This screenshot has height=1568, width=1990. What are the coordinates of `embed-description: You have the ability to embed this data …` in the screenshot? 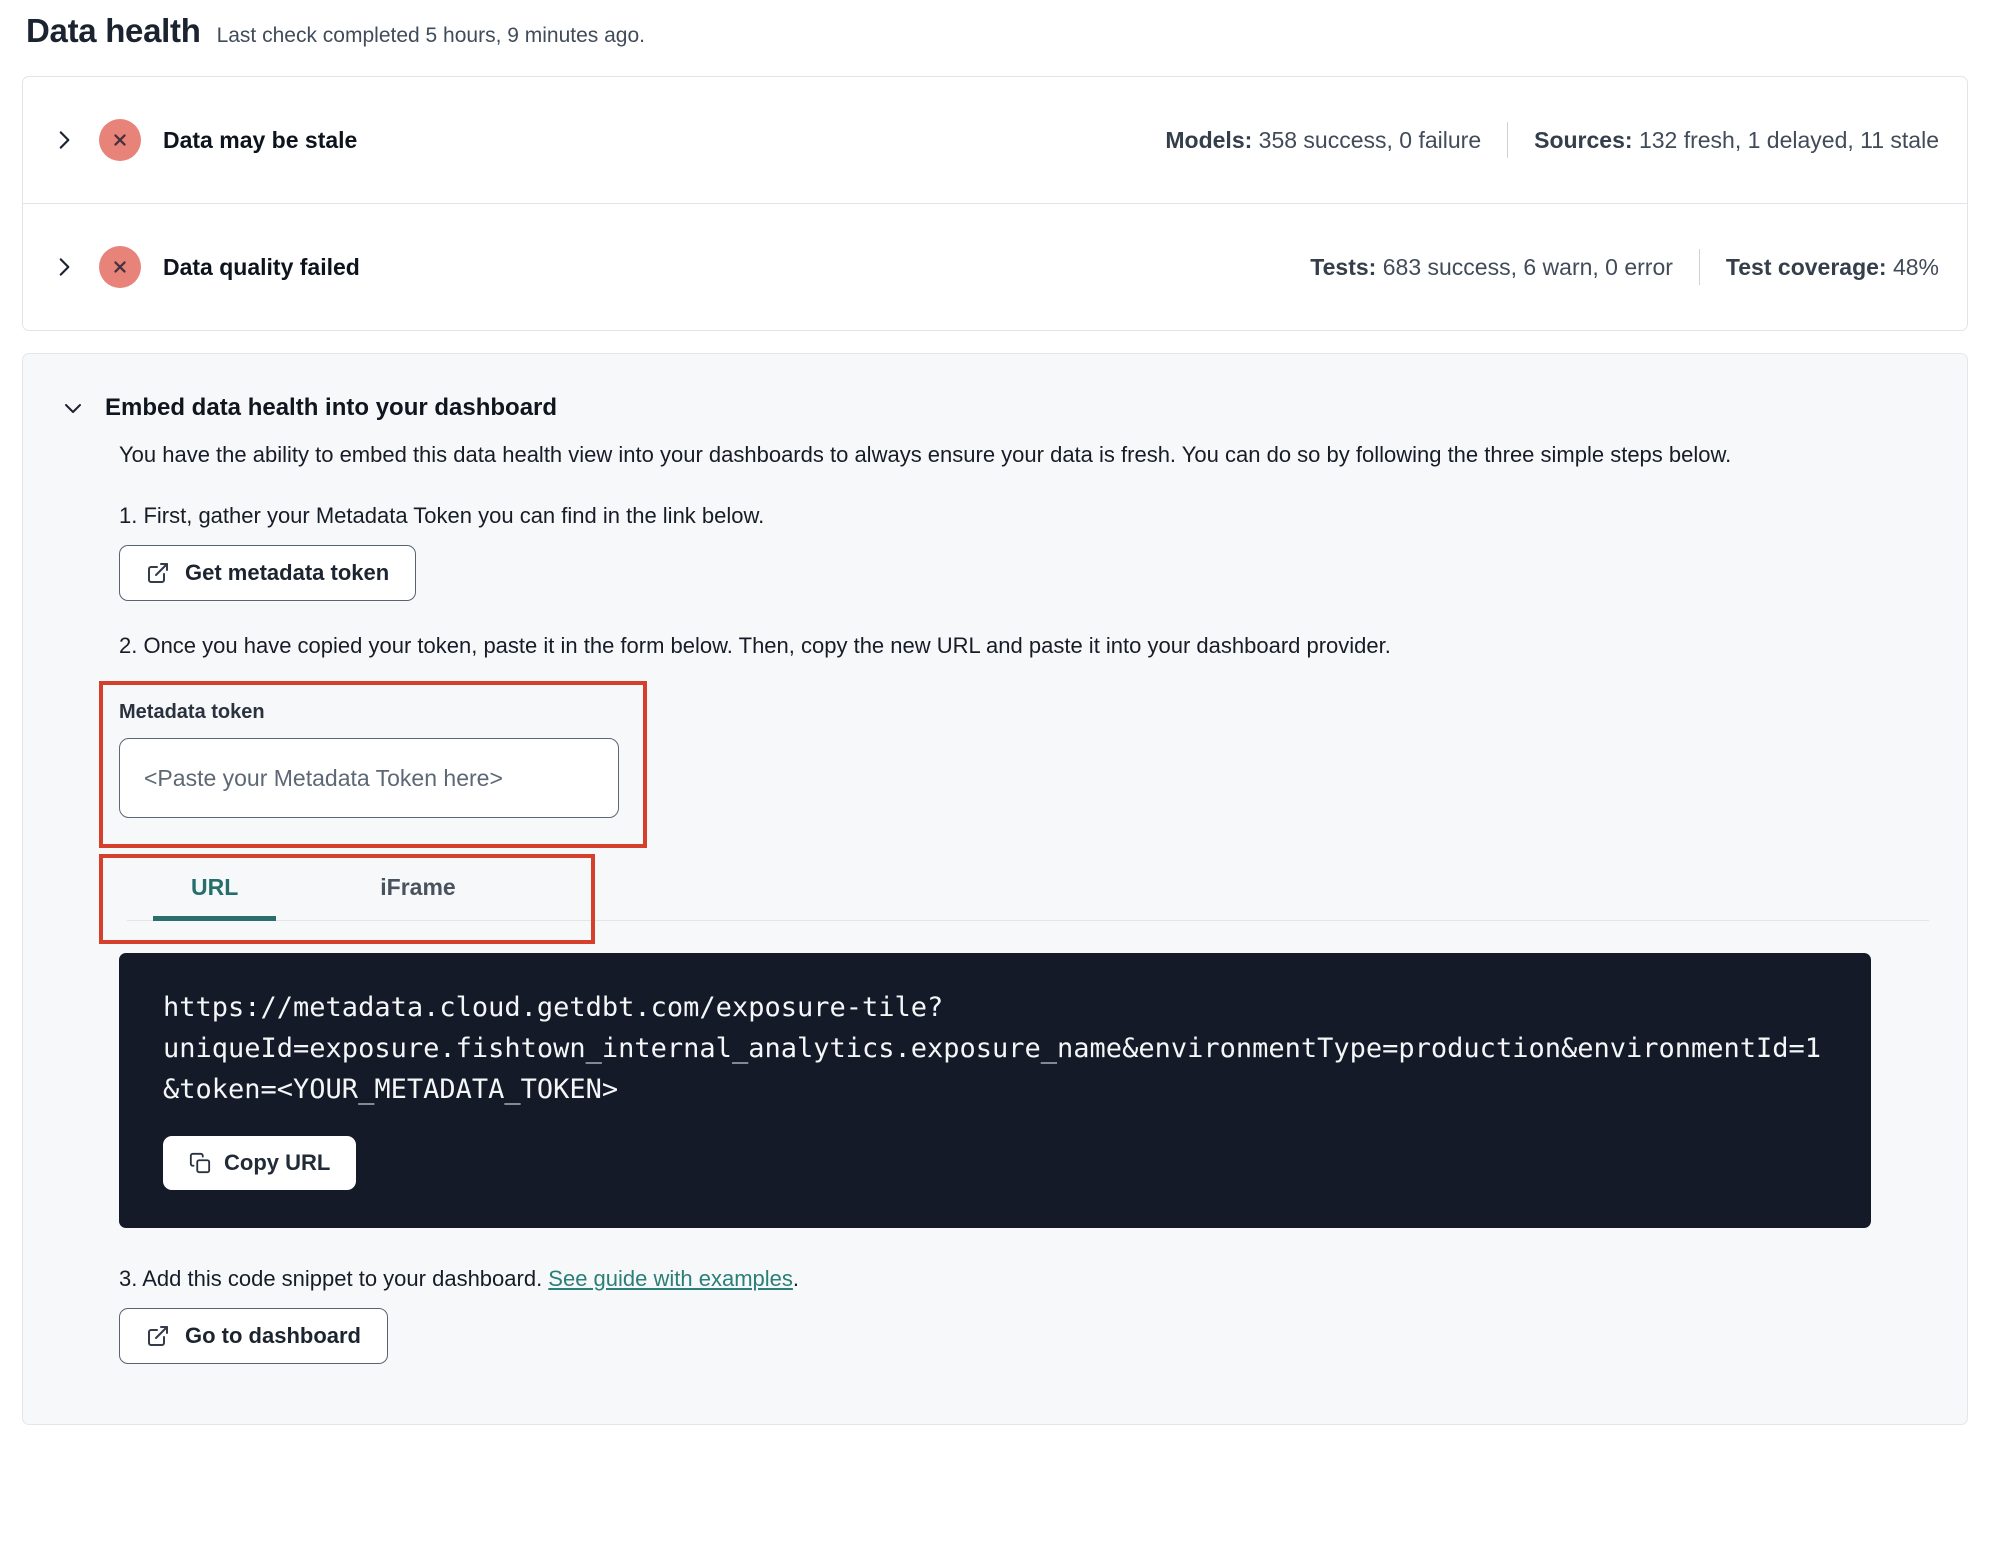 It's located at (925, 454).